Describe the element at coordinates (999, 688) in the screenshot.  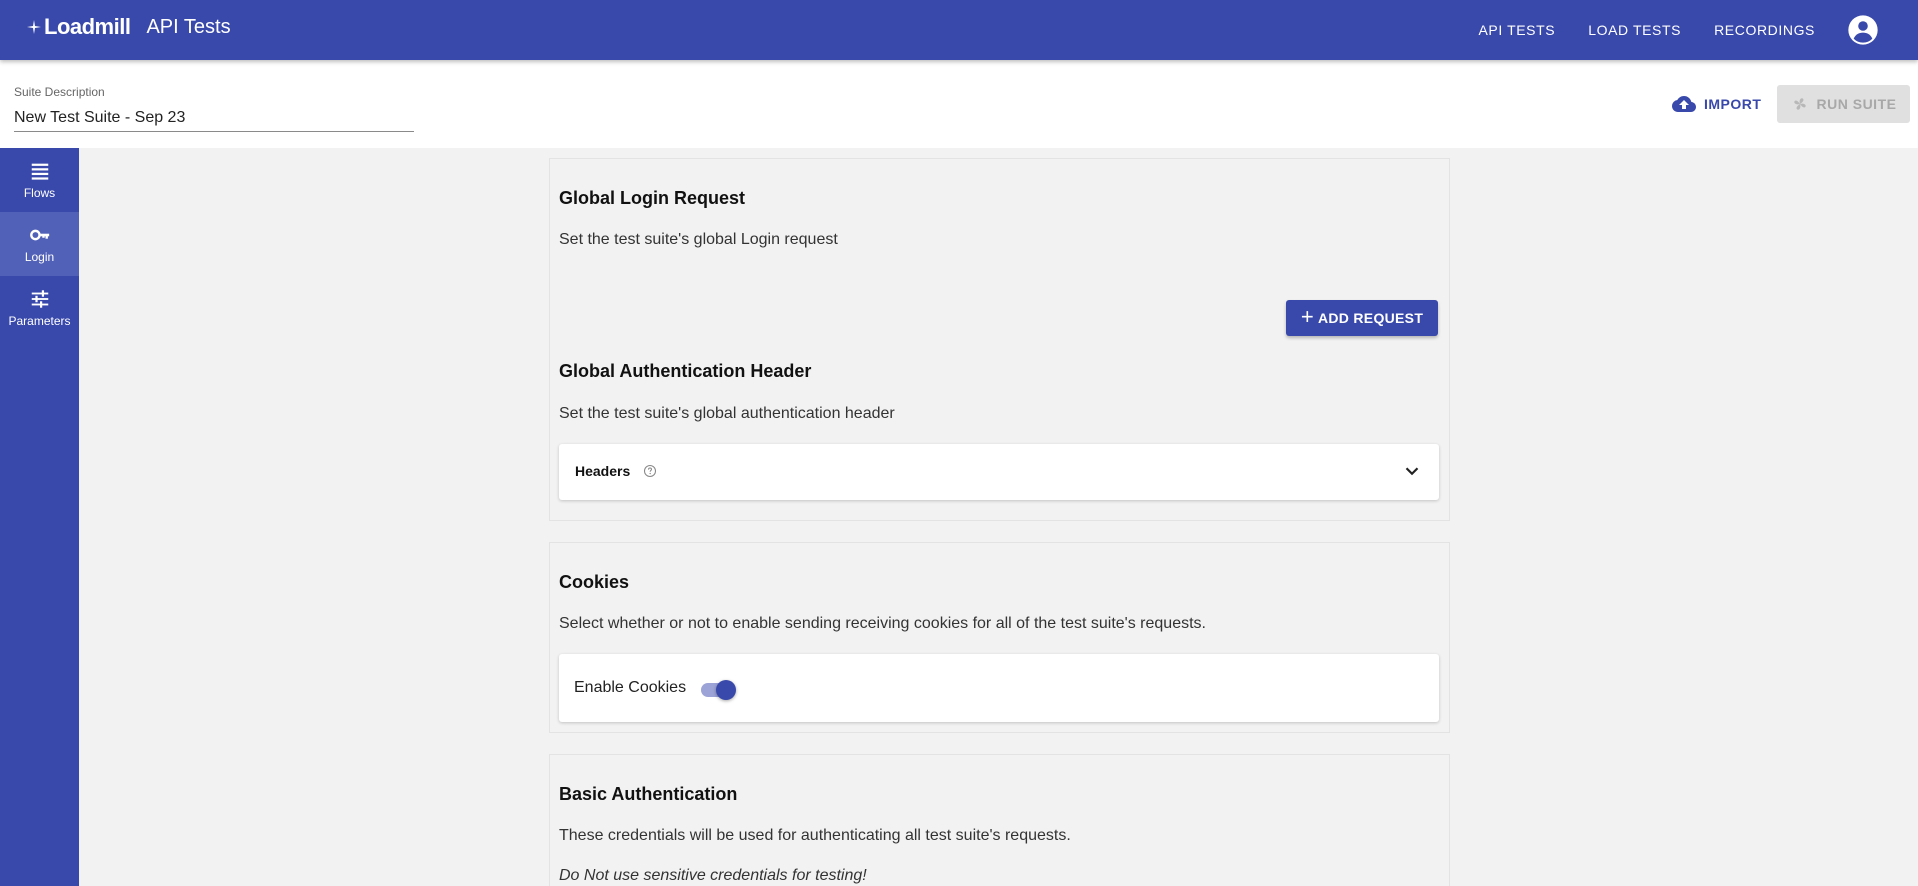
I see `enable-cookies-panel: Enable Cookies` at that location.